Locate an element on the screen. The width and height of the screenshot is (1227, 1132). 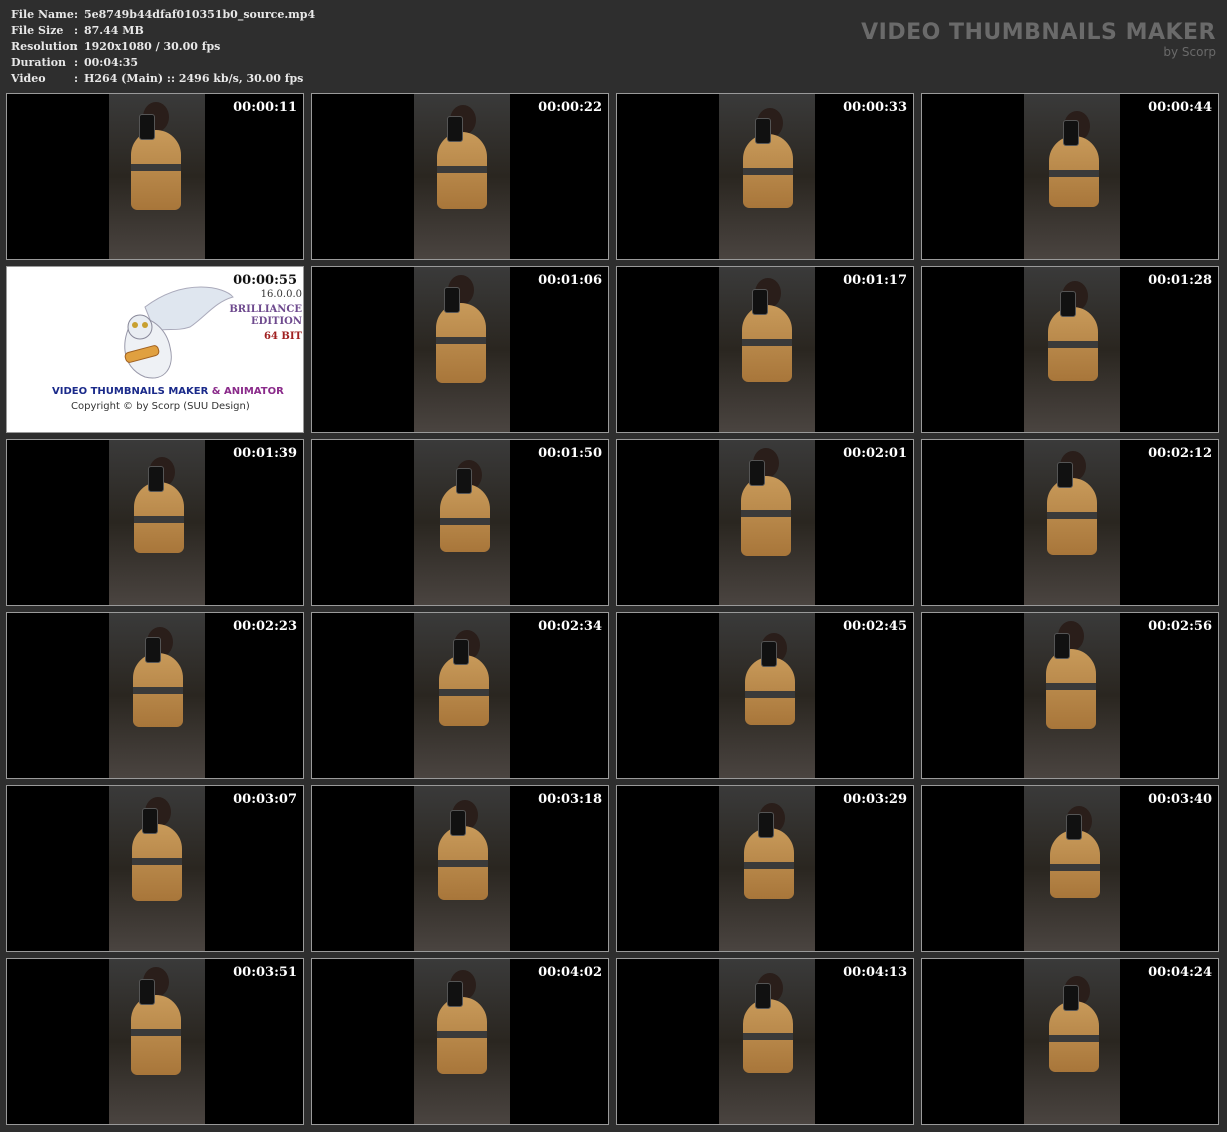
thumbnail-cell: 00:03:07 is located at coordinates (155, 868).